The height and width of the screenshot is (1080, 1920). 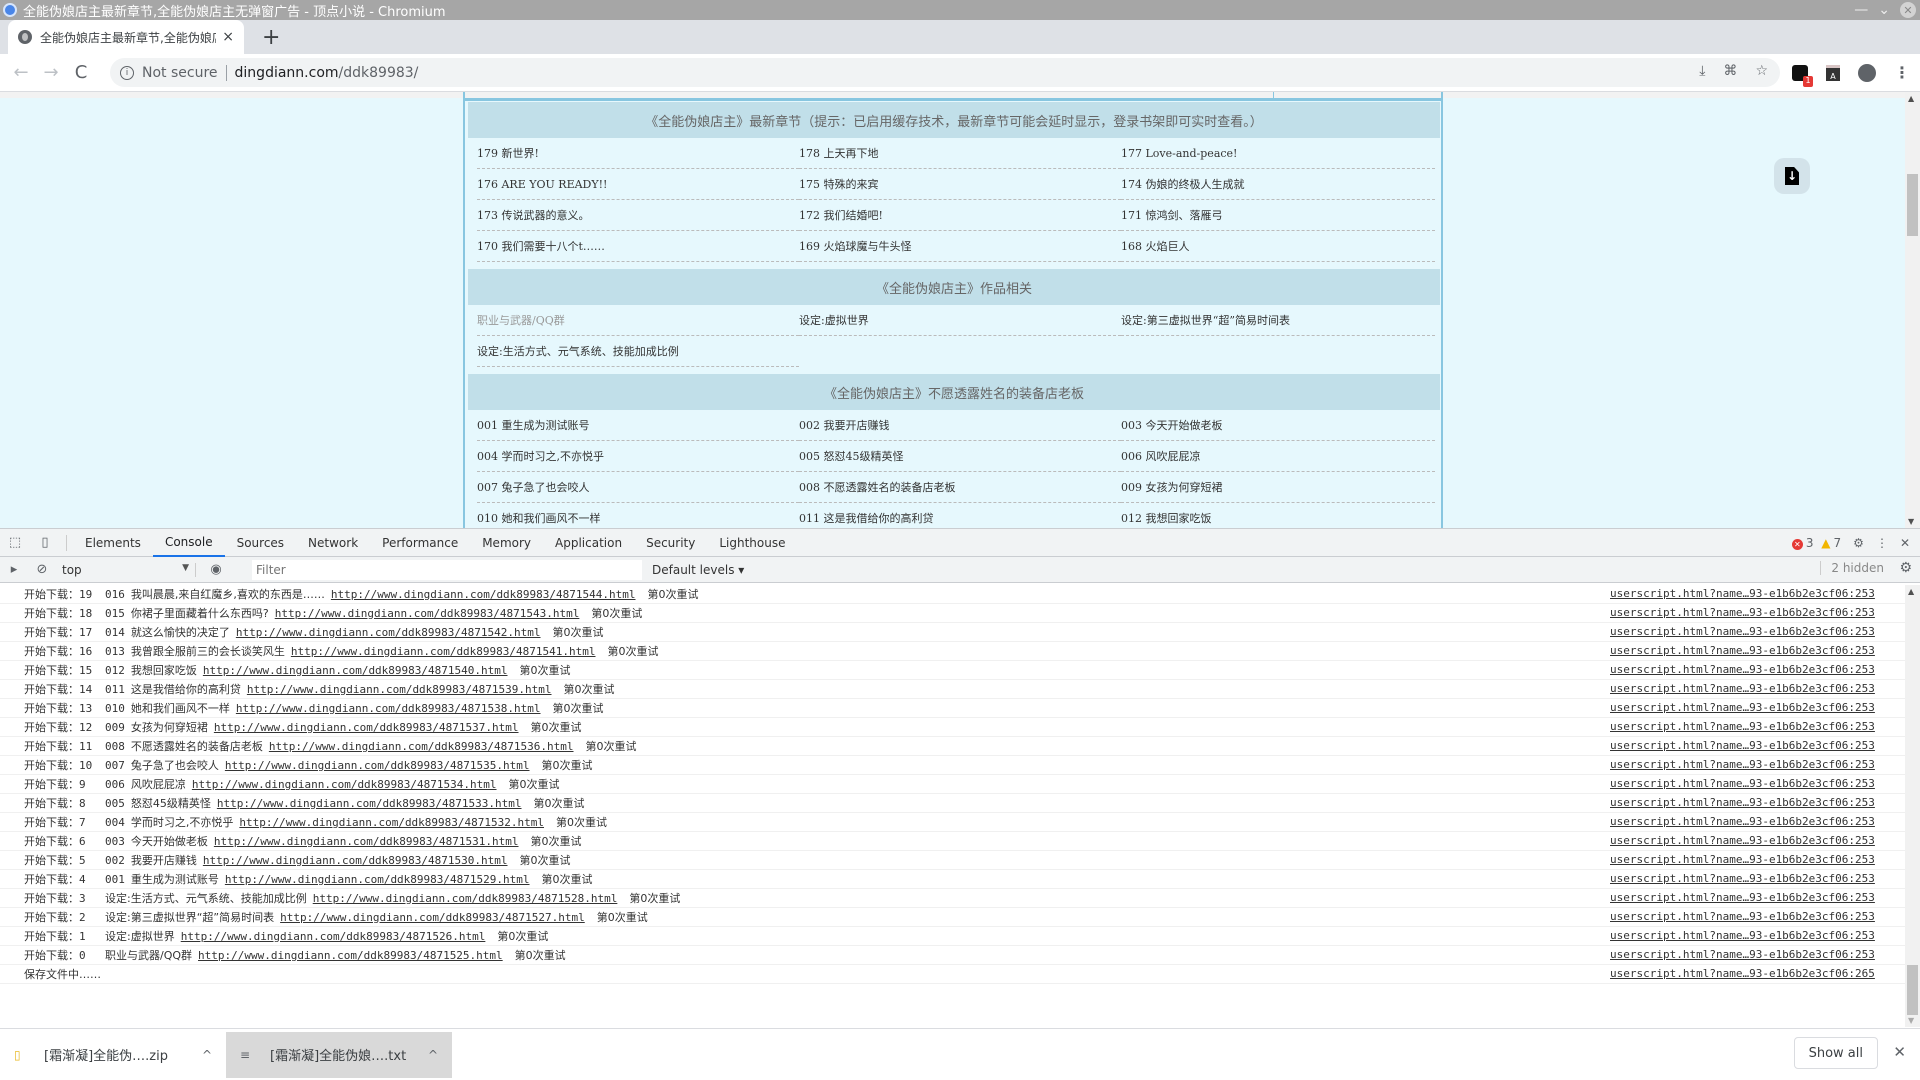 I want to click on profile-icon, so click(x=1867, y=72).